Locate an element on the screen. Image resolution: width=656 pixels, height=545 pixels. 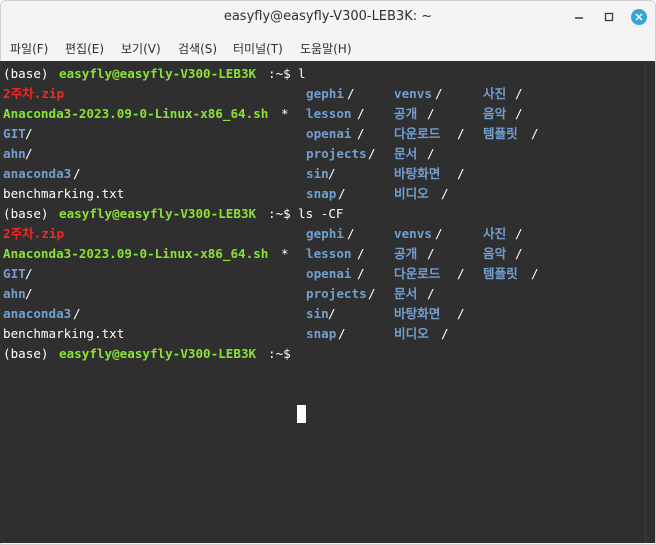
maximize-icon is located at coordinates (609, 17).